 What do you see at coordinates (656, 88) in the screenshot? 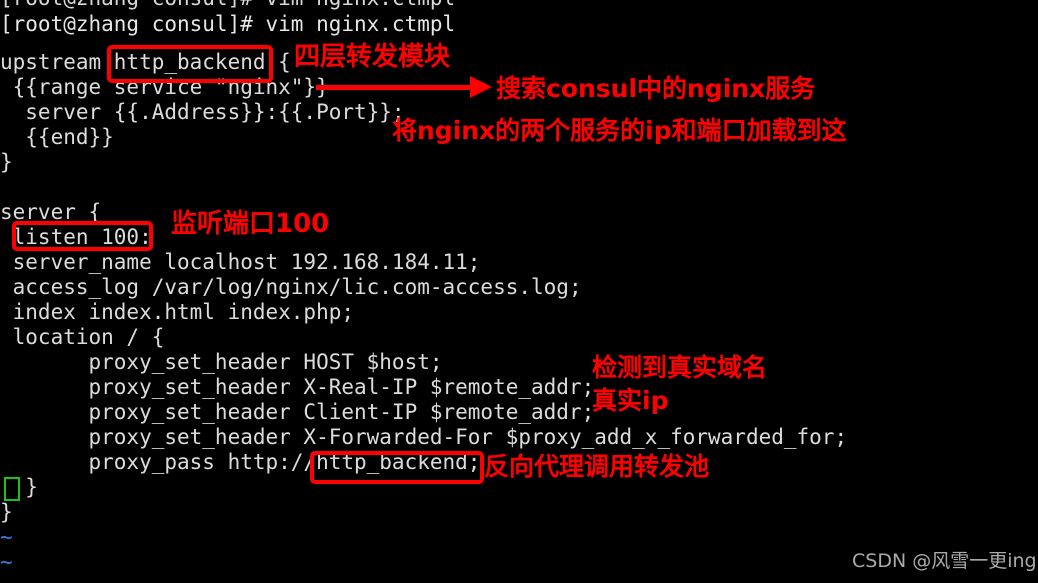
I see `annotation-search-consul: 搜索consul中的nginx服务` at bounding box center [656, 88].